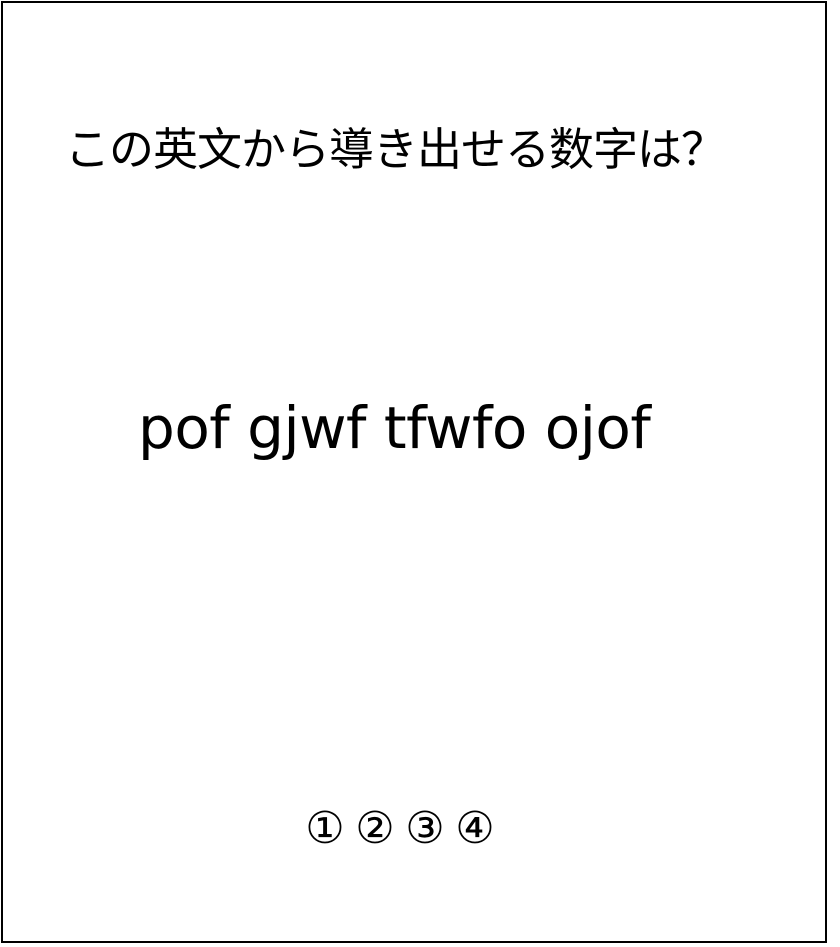 The height and width of the screenshot is (947, 840). I want to click on choice-list: ① ② ③ ④, so click(400, 829).